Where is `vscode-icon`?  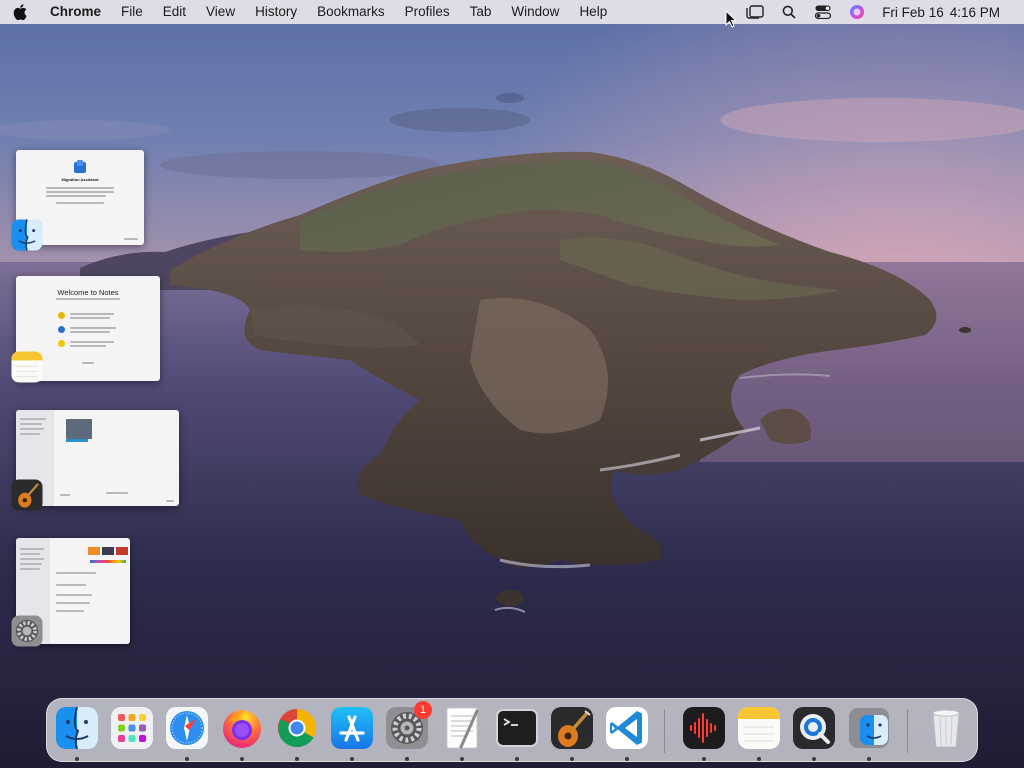
vscode-icon is located at coordinates (627, 728).